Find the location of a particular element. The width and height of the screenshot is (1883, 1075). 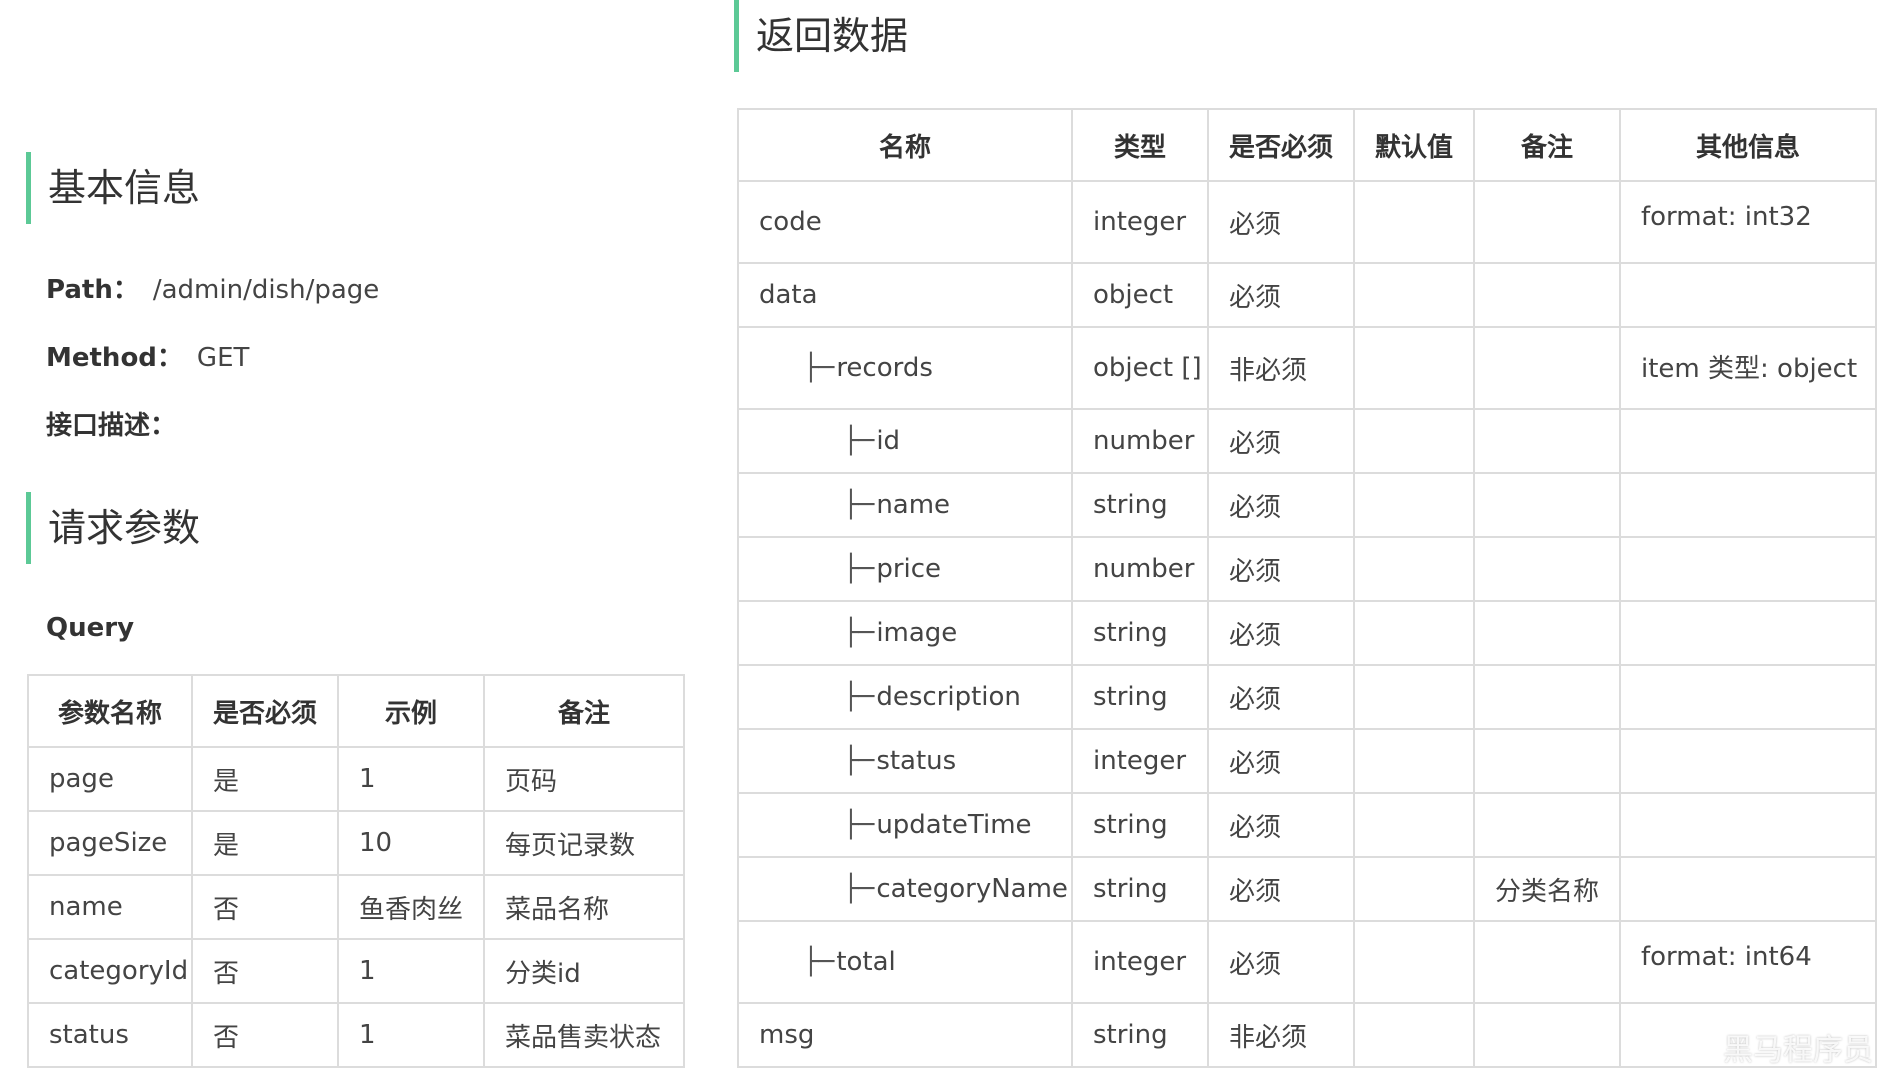

query-col-remark: 备注 is located at coordinates (584, 711).